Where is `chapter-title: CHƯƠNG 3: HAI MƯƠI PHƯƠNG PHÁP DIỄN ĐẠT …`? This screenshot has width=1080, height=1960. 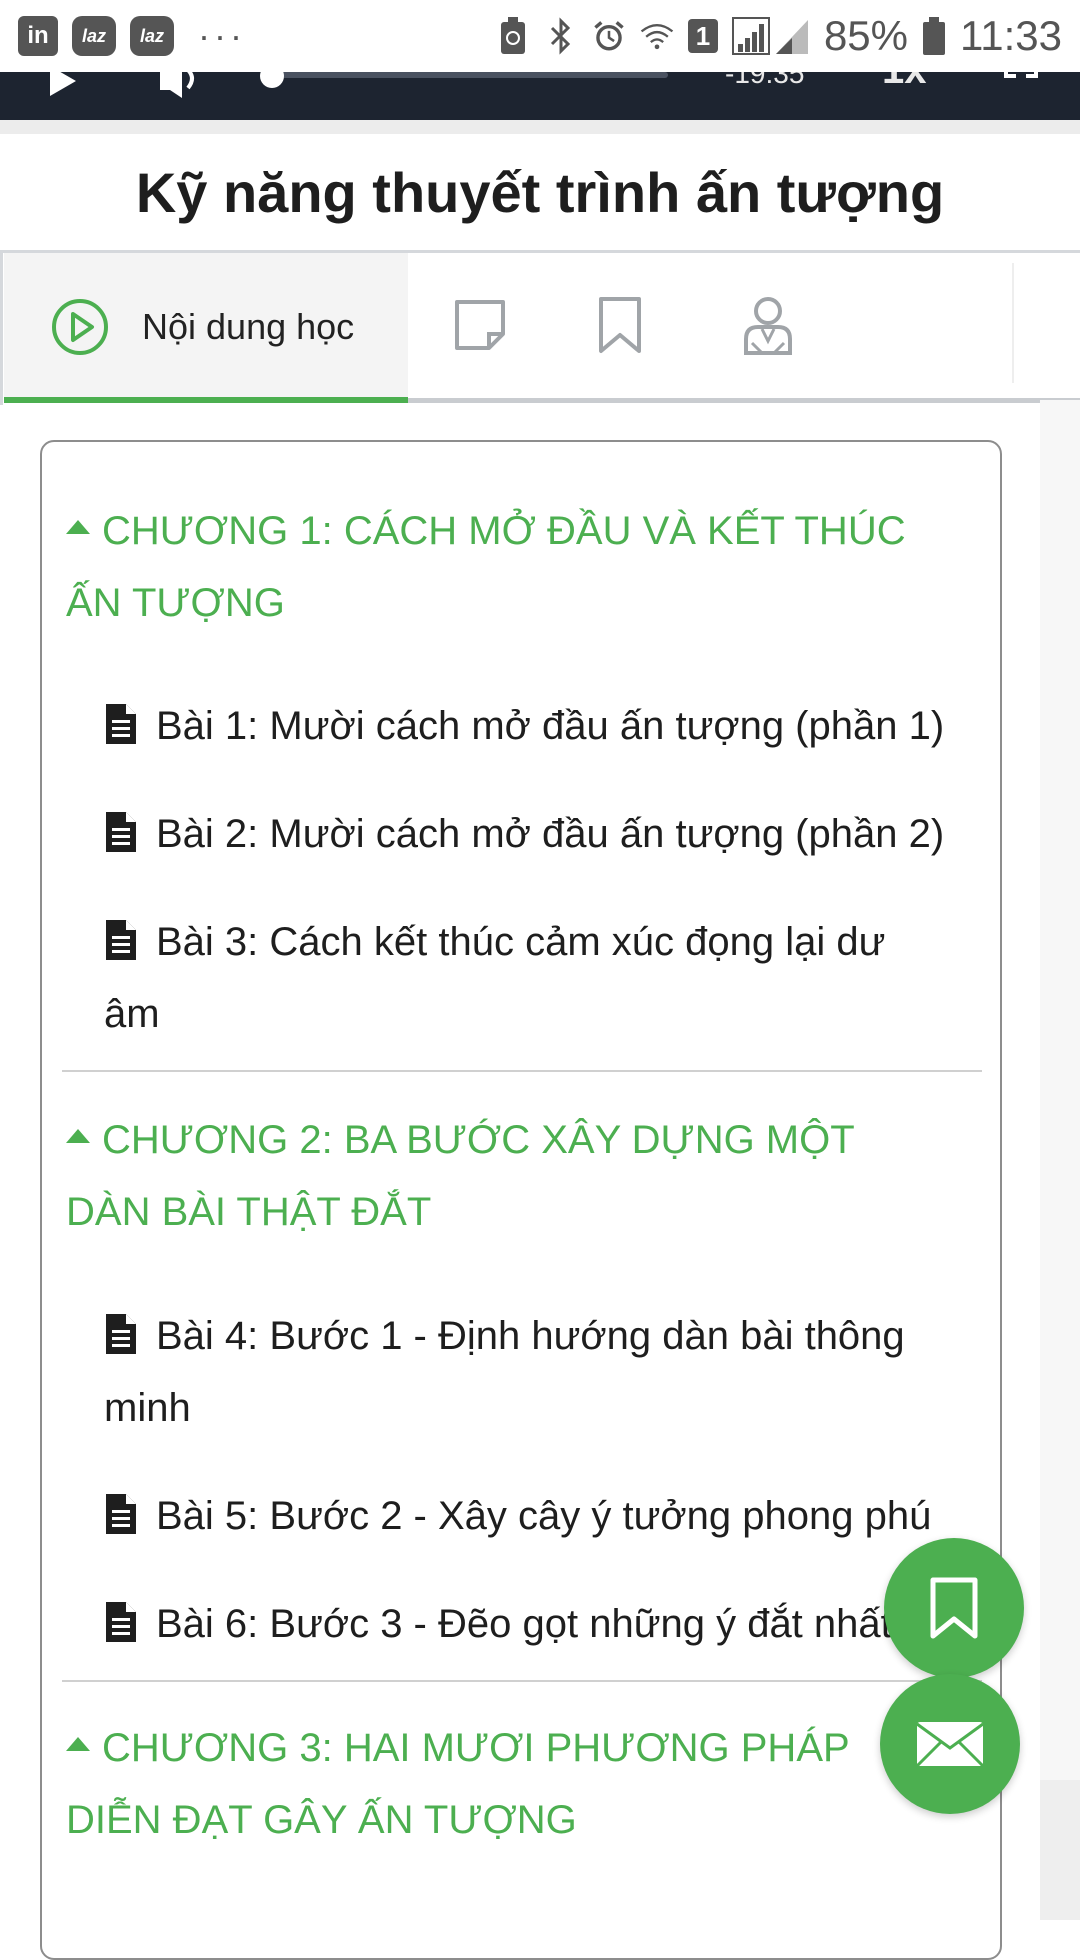 chapter-title: CHƯƠNG 3: HAI MƯƠI PHƯƠNG PHÁP DIỄN ĐẠT … is located at coordinates (457, 1784).